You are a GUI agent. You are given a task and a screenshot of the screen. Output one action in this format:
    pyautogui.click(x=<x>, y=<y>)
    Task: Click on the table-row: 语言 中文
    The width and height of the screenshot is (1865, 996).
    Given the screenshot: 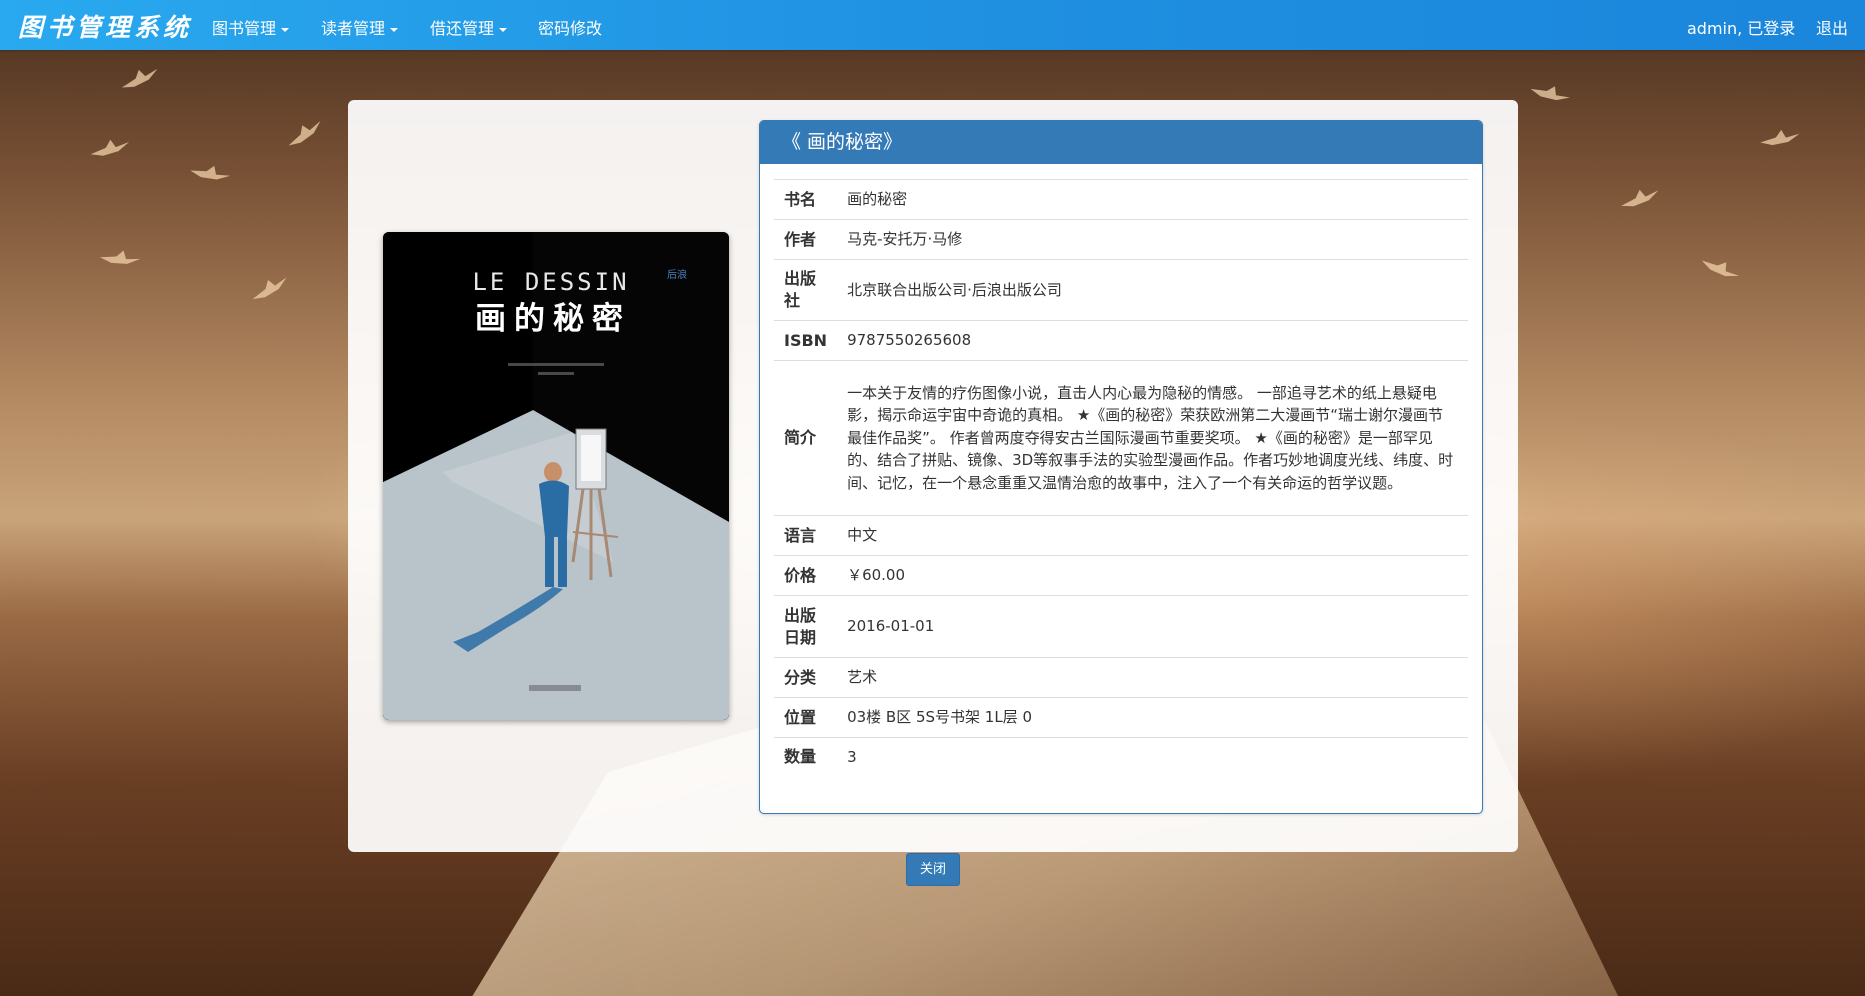 What is the action you would take?
    pyautogui.click(x=1121, y=535)
    